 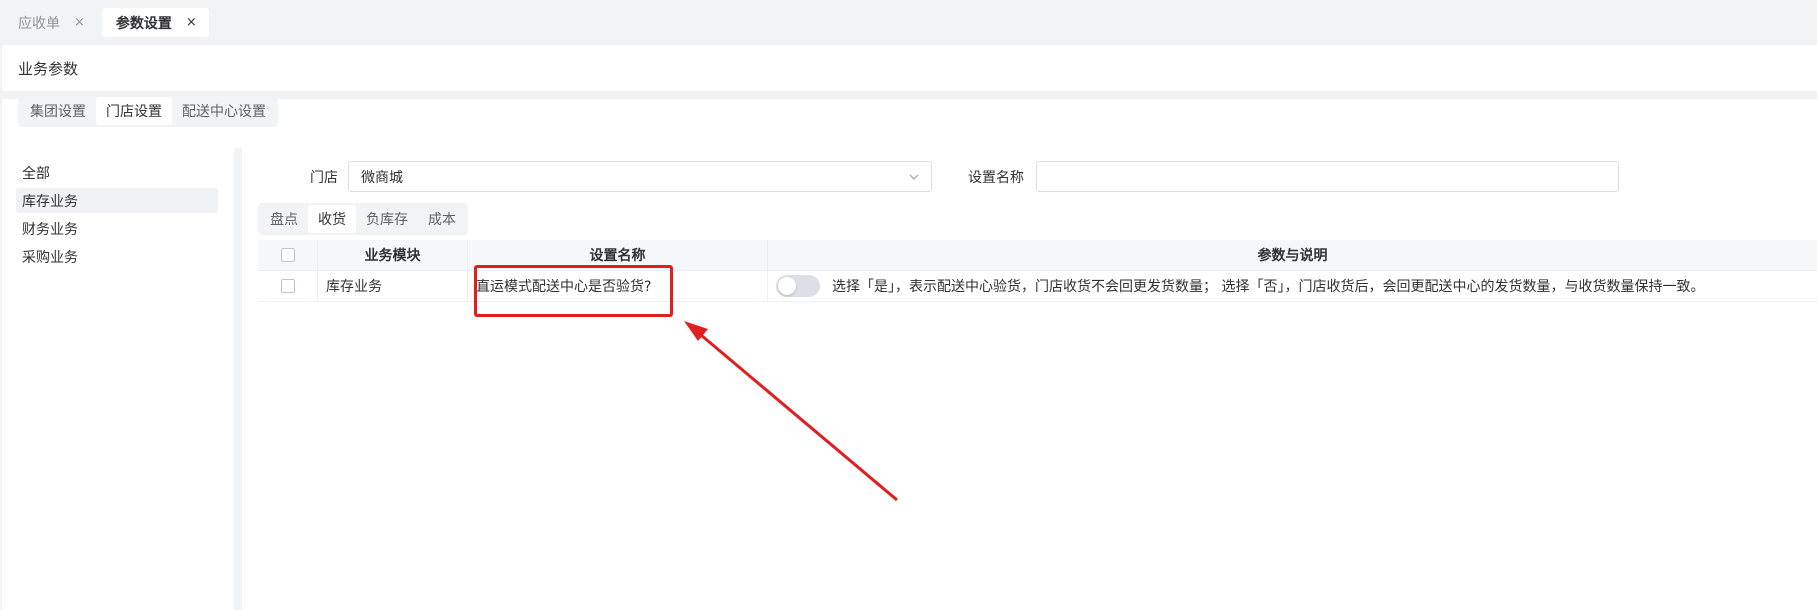 What do you see at coordinates (238, 379) in the screenshot?
I see `panel-divider` at bounding box center [238, 379].